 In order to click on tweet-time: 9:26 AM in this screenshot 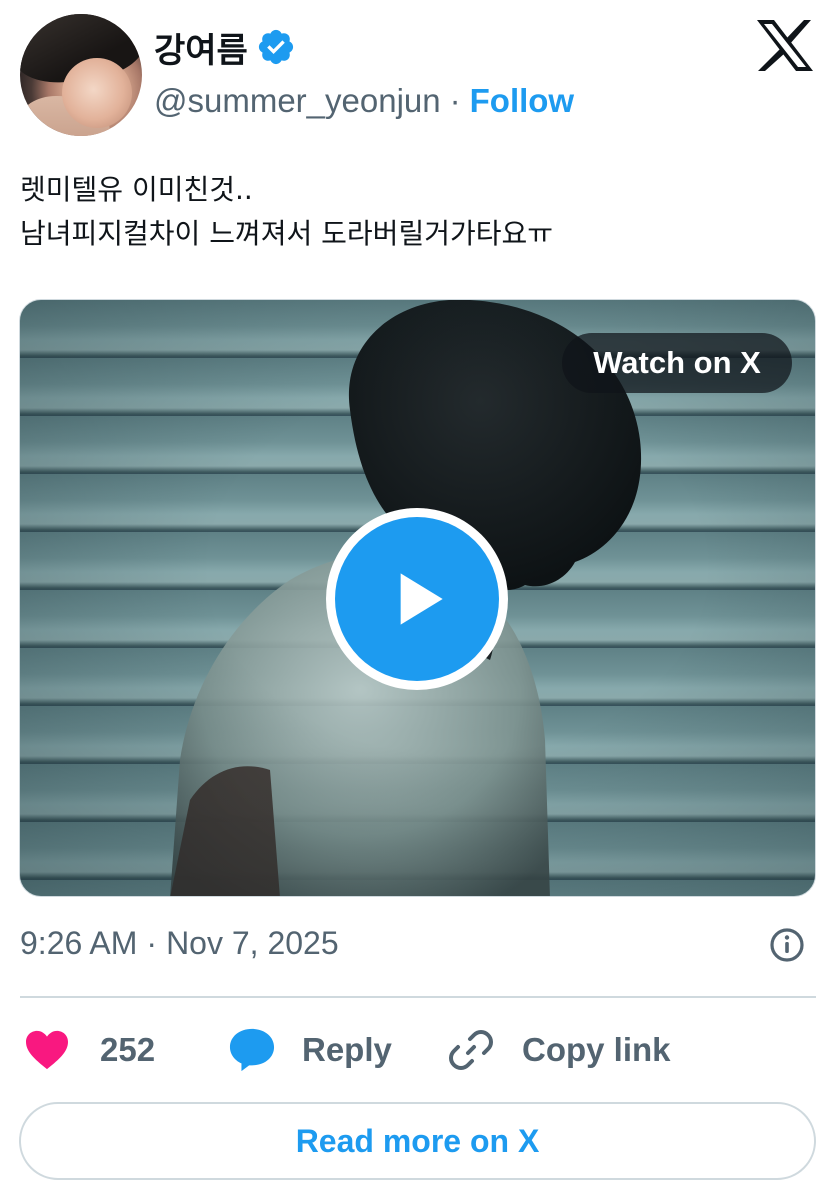, I will do `click(79, 942)`.